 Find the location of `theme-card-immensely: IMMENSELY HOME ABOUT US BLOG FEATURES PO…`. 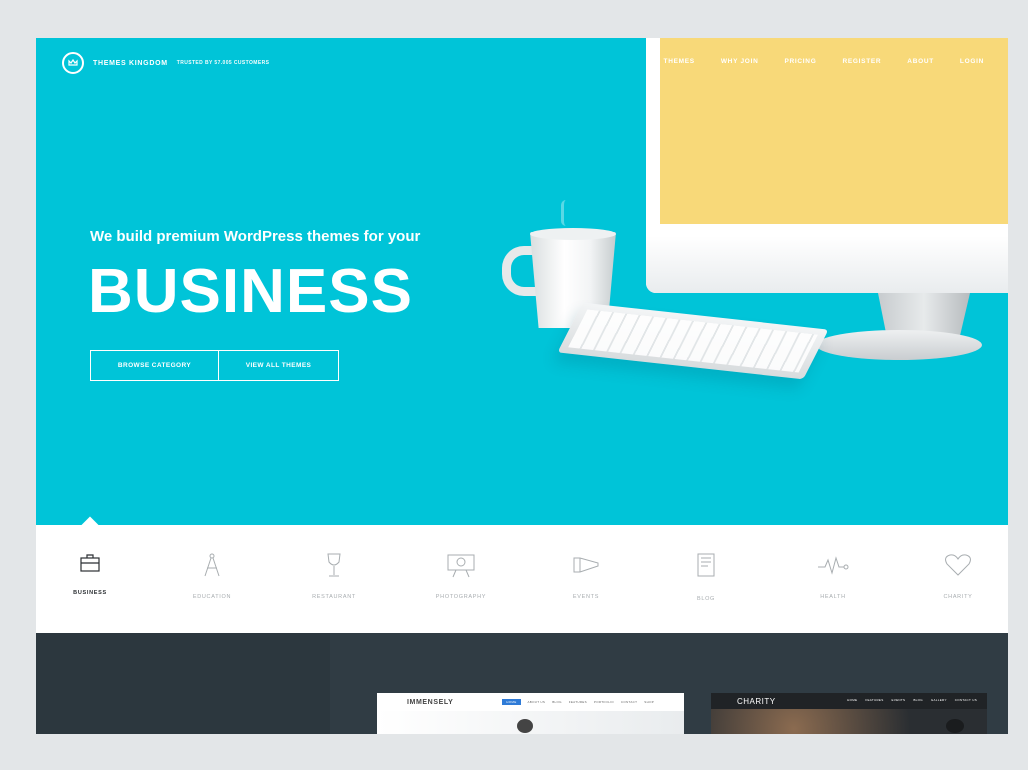

theme-card-immensely: IMMENSELY HOME ABOUT US BLOG FEATURES PO… is located at coordinates (530, 713).